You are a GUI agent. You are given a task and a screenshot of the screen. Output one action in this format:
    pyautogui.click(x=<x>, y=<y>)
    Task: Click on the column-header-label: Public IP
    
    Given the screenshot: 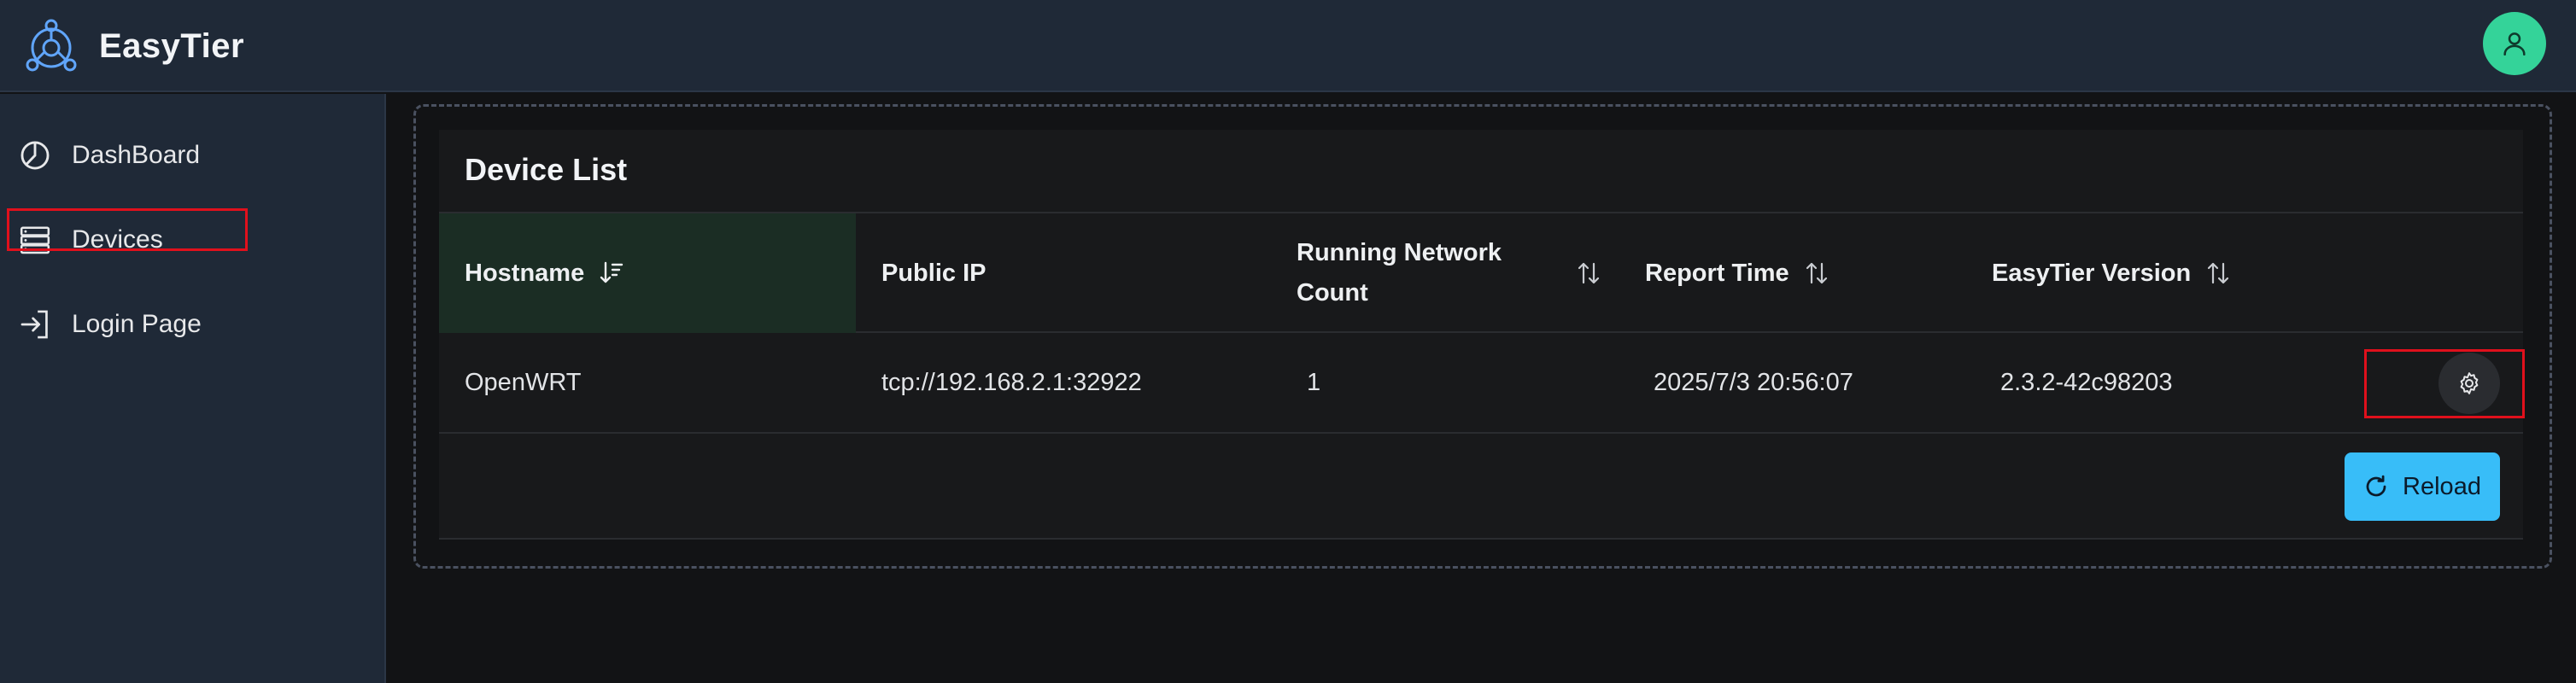 What is the action you would take?
    pyautogui.click(x=933, y=273)
    